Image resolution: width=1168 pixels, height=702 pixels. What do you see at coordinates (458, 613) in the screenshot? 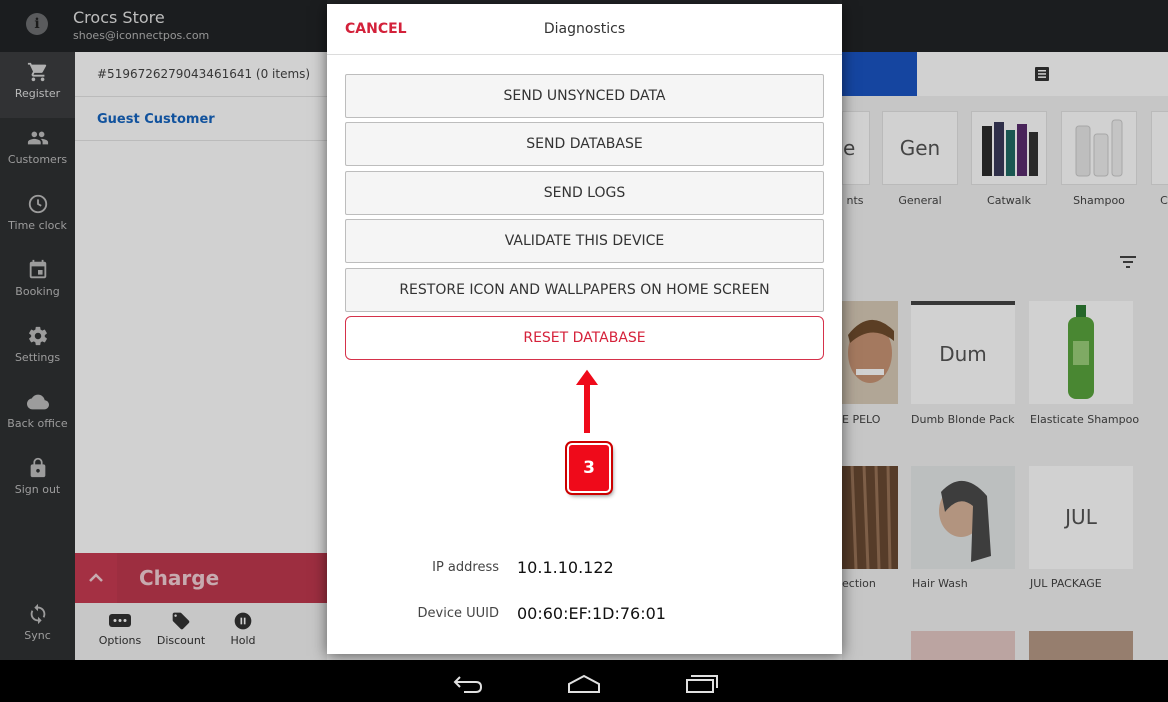
I see `device-uuid-label: Device UUID` at bounding box center [458, 613].